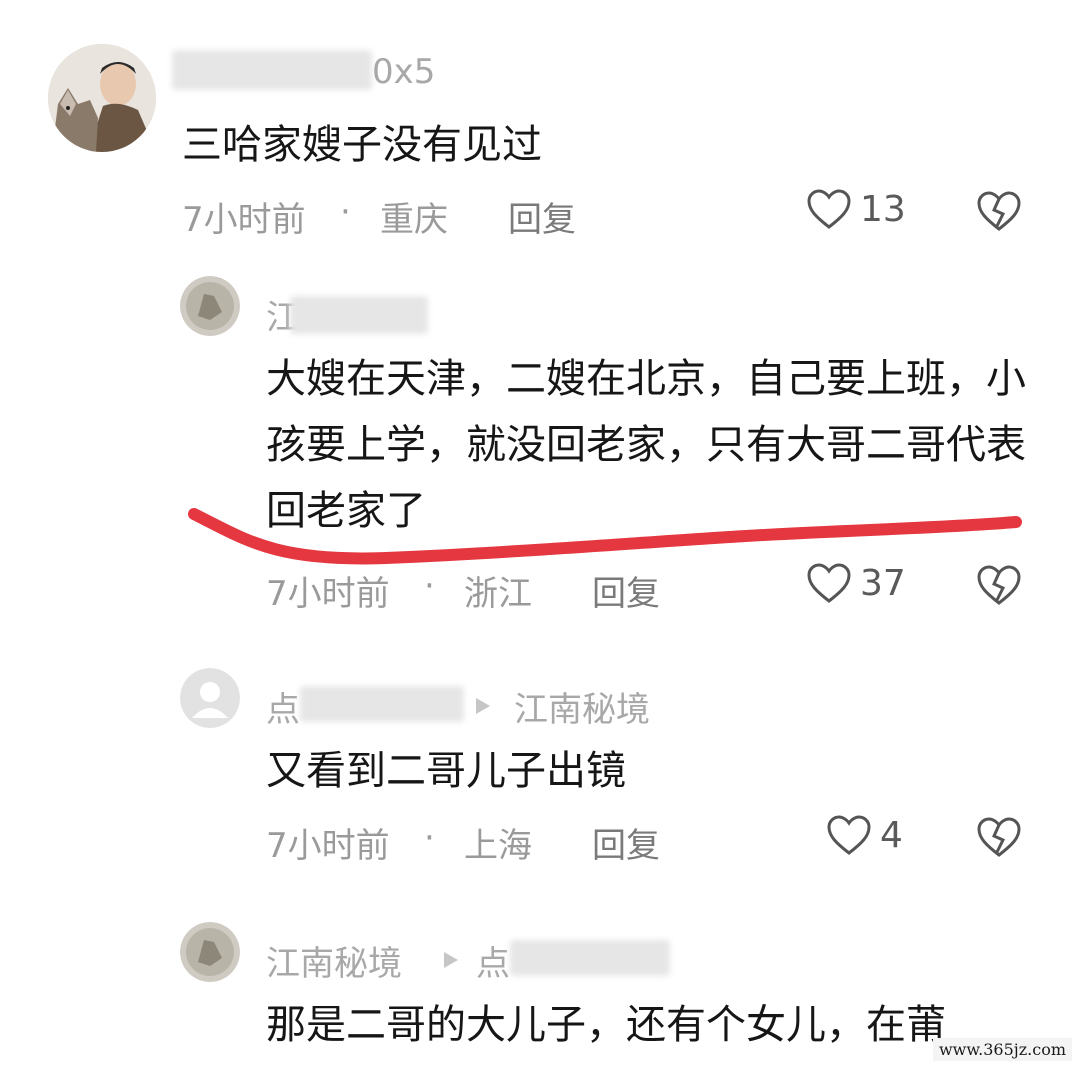 The height and width of the screenshot is (1067, 1080). I want to click on comment-location: 上海, so click(498, 846).